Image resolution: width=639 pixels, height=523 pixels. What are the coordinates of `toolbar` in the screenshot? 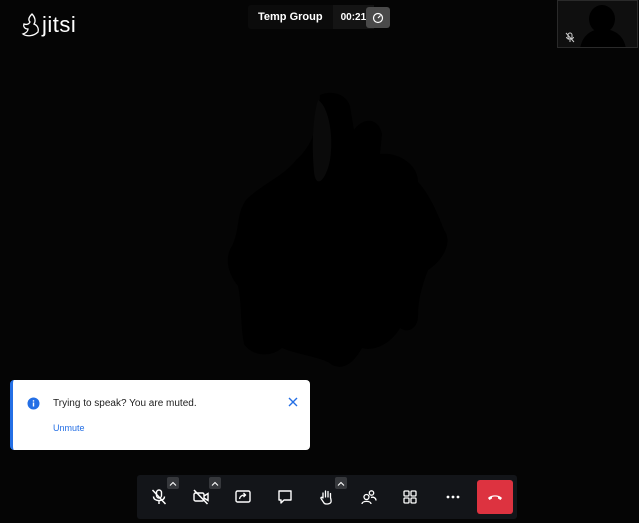 It's located at (327, 497).